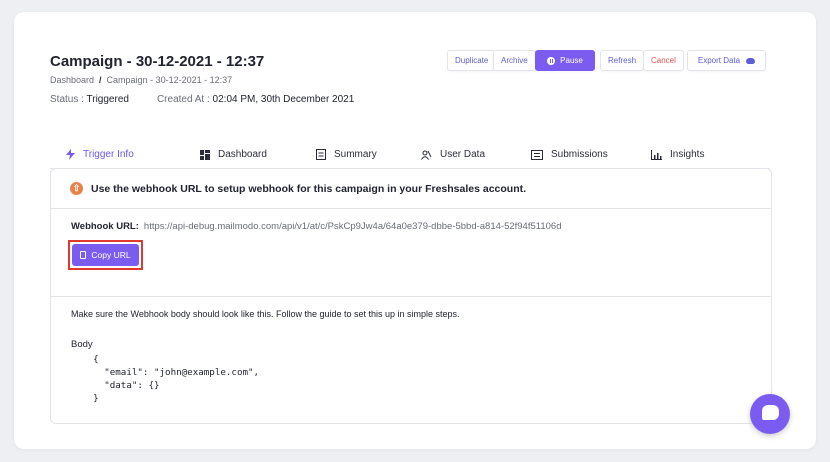  What do you see at coordinates (76, 188) in the screenshot?
I see `webhook-icon: ⇧` at bounding box center [76, 188].